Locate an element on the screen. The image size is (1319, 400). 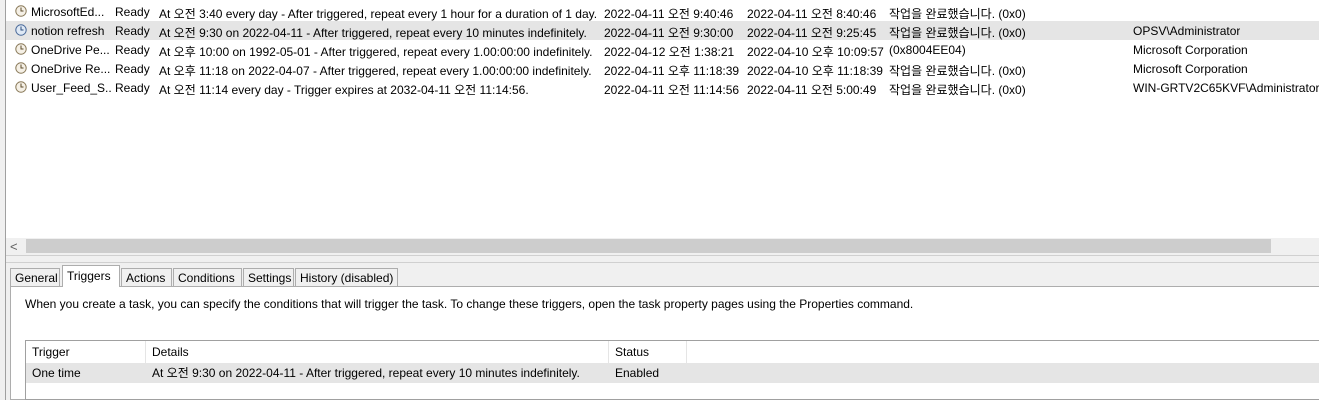
tab-actions: Actions is located at coordinates (146, 277).